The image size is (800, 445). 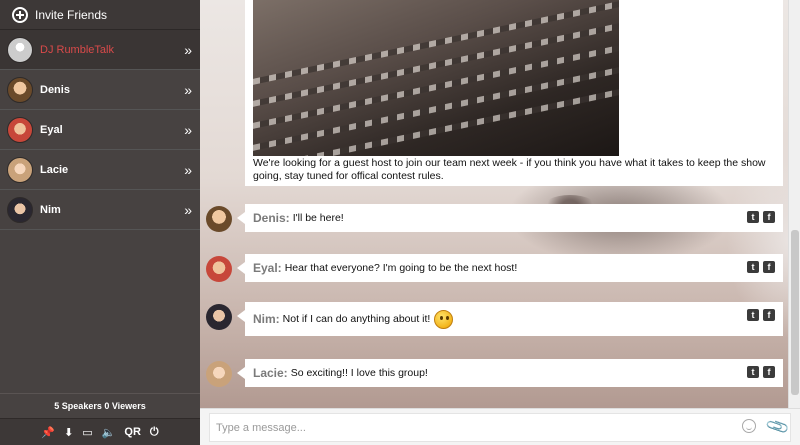 What do you see at coordinates (794, 204) in the screenshot?
I see `chat-scrollbar` at bounding box center [794, 204].